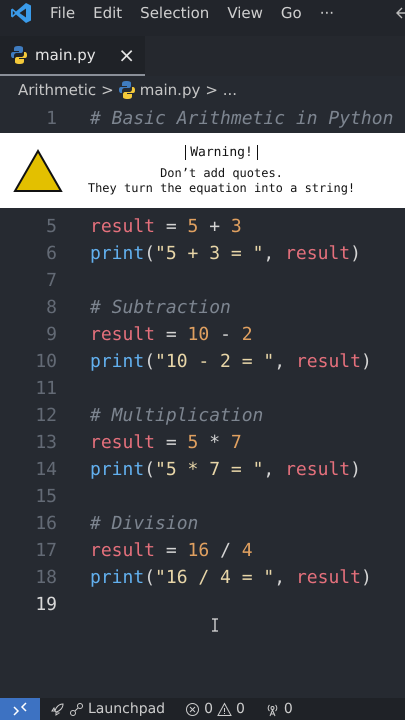 This screenshot has width=405, height=720. Describe the element at coordinates (45, 496) in the screenshot. I see `line-number: 15` at that location.